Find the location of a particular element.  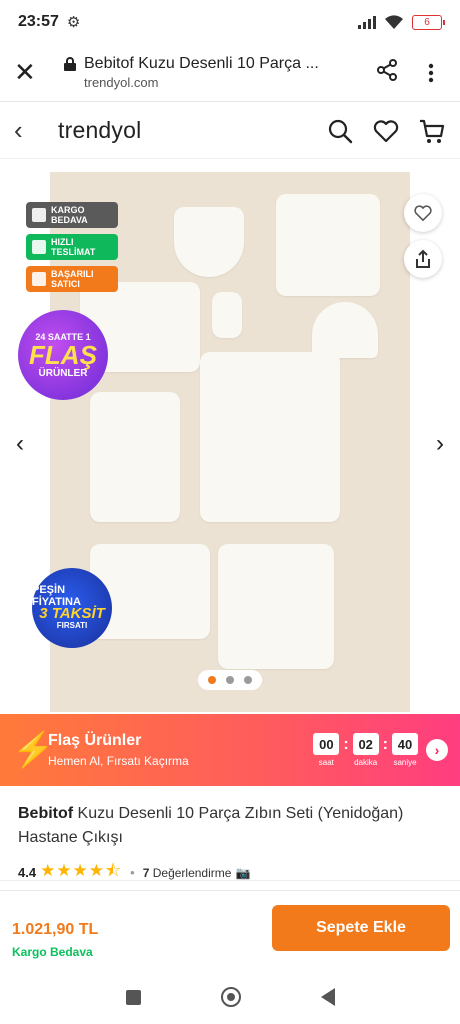

box-icon is located at coordinates (39, 215).